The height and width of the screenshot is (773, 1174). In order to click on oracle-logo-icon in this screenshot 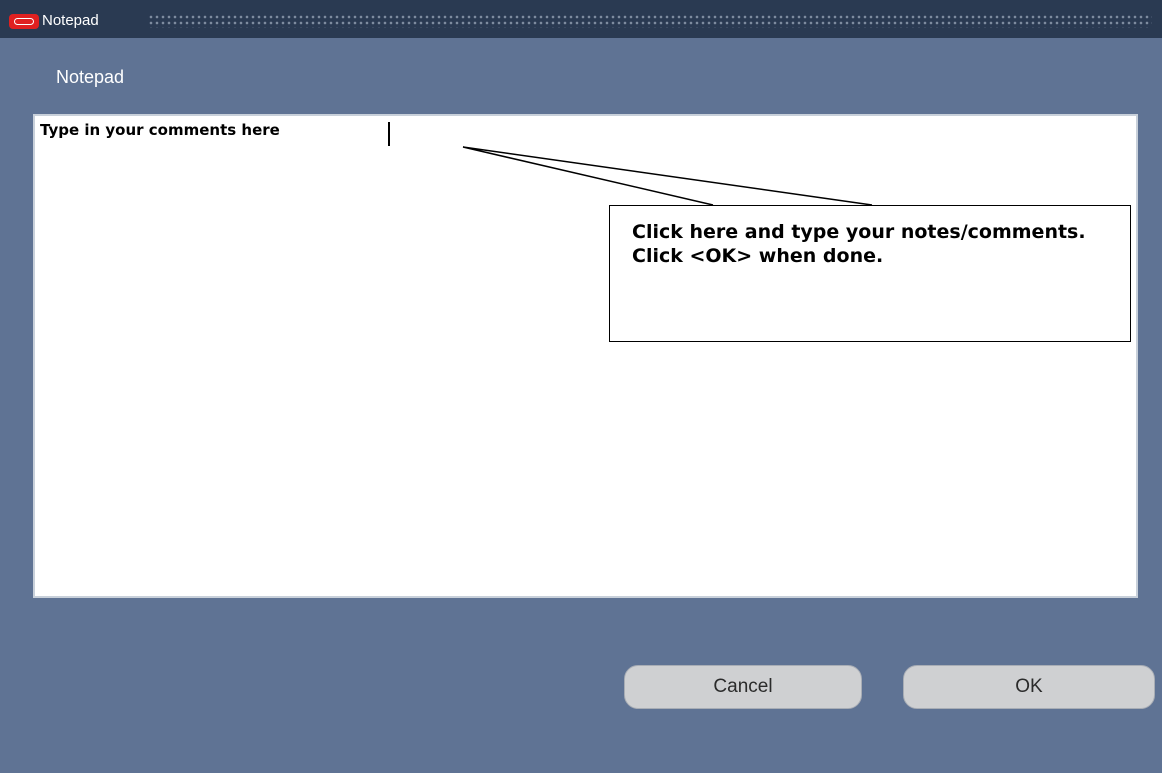, I will do `click(24, 21)`.